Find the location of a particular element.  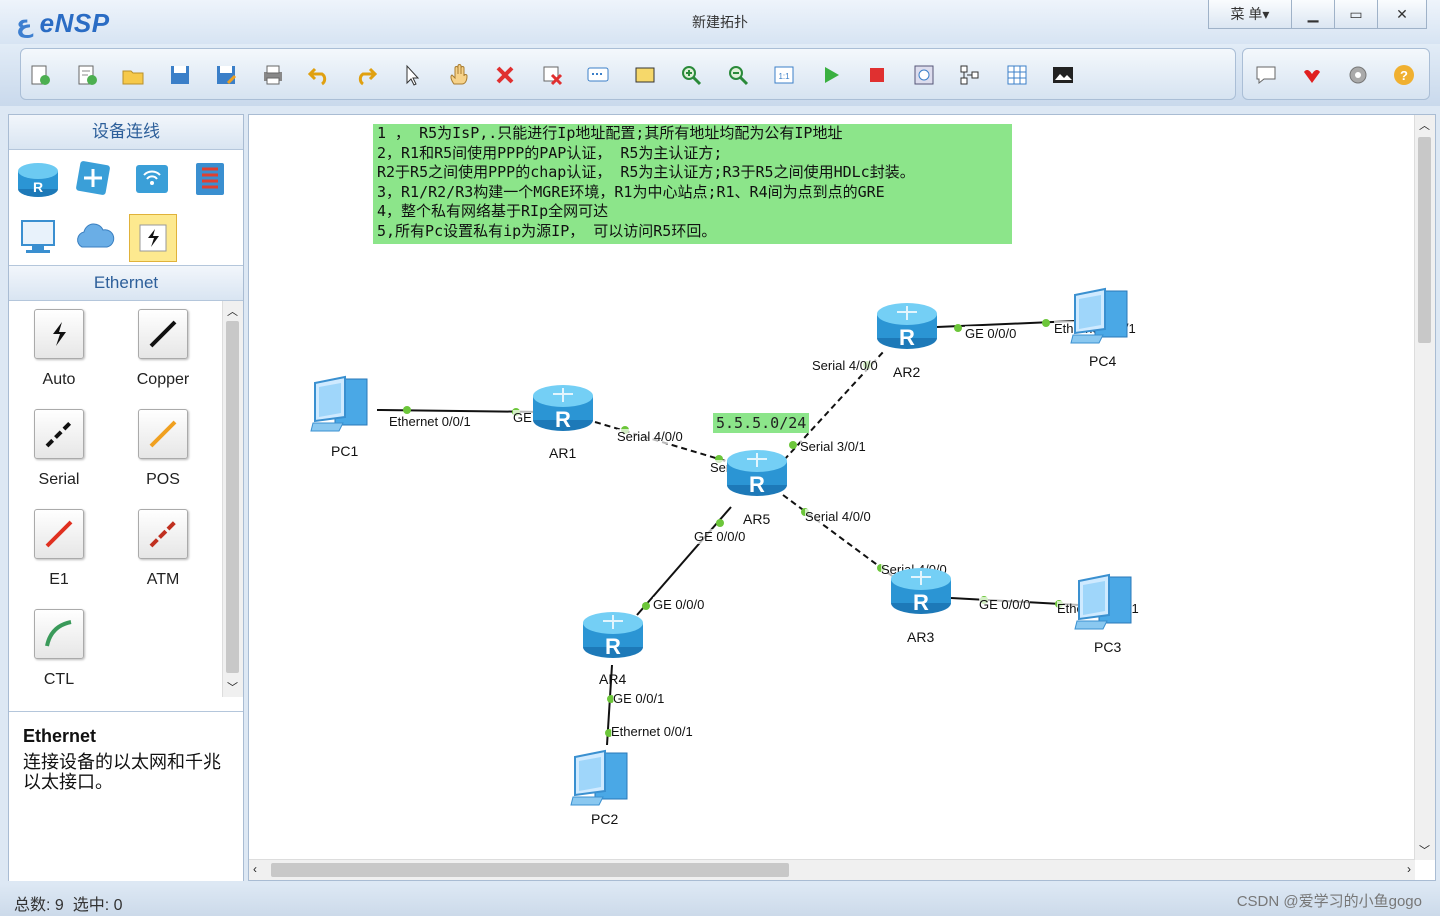

cable-auto: Auto is located at coordinates (59, 349).